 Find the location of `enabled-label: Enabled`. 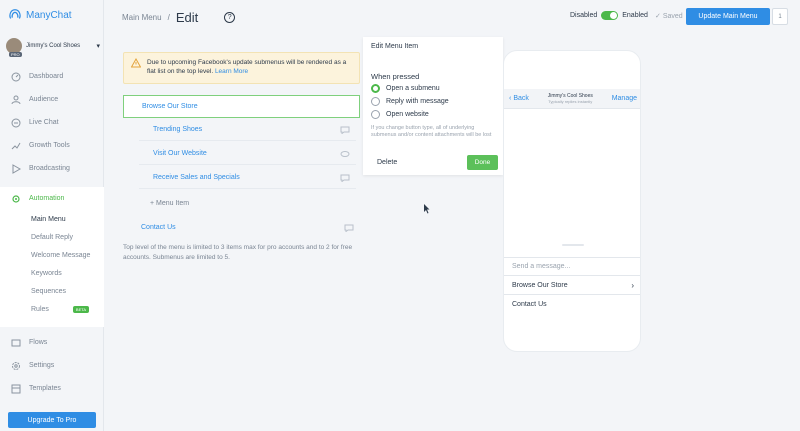

enabled-label: Enabled is located at coordinates (635, 15).